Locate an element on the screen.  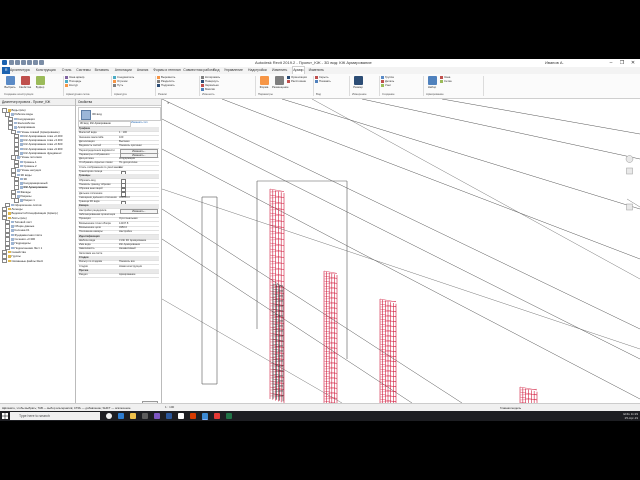
ribbon-tab: Конструкция is located at coordinates (46, 70).